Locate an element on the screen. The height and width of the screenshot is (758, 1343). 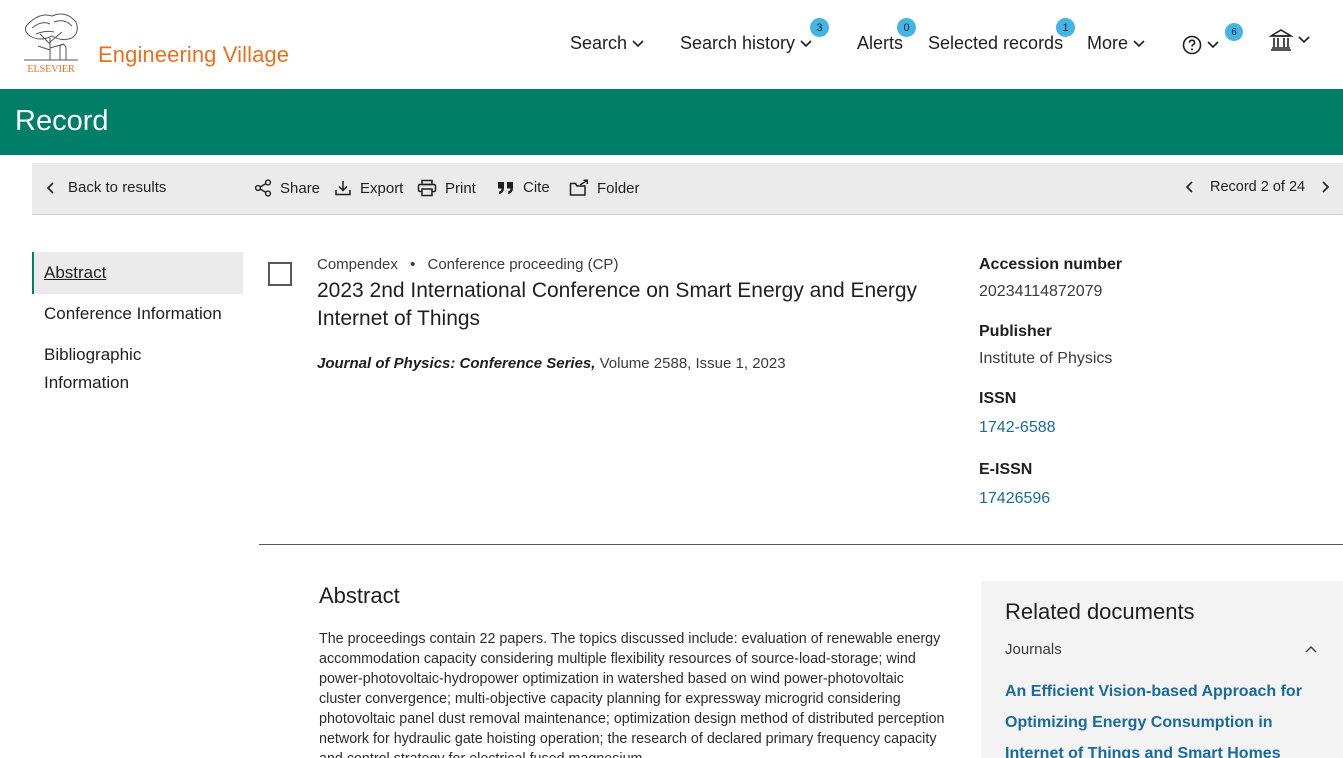
nav-selected-records: Selected records is located at coordinates (995, 43).